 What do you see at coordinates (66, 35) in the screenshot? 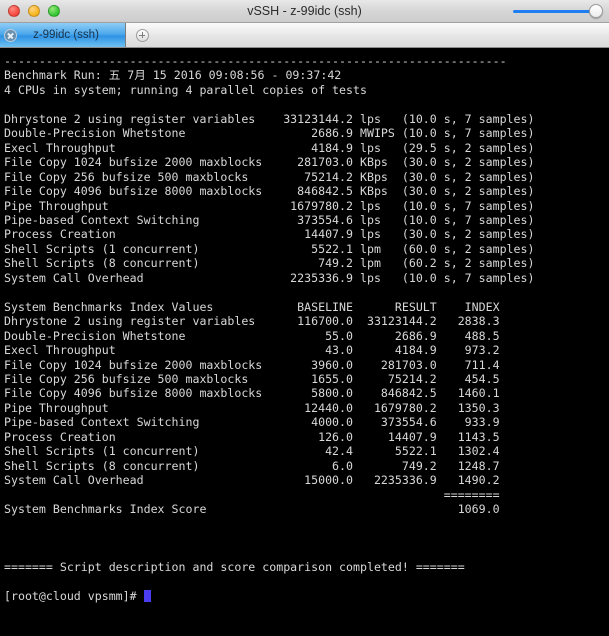
I see `tab-label: z-99idc (ssh)` at bounding box center [66, 35].